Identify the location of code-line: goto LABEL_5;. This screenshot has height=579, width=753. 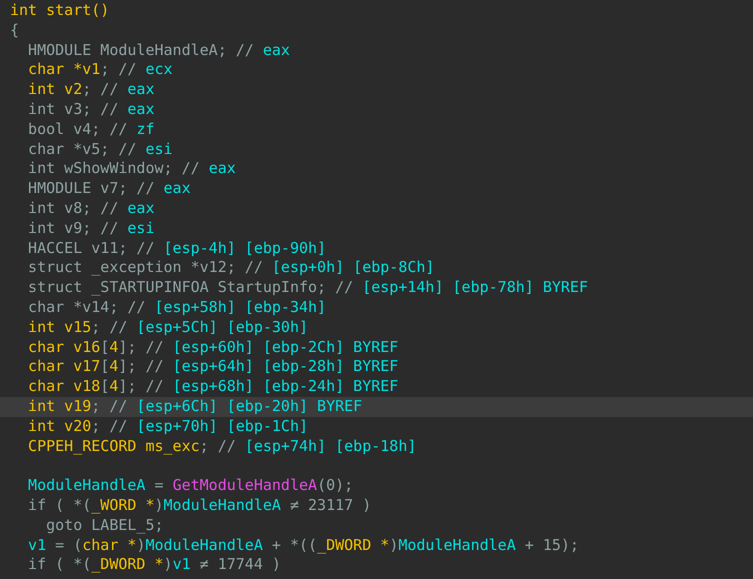
(105, 526).